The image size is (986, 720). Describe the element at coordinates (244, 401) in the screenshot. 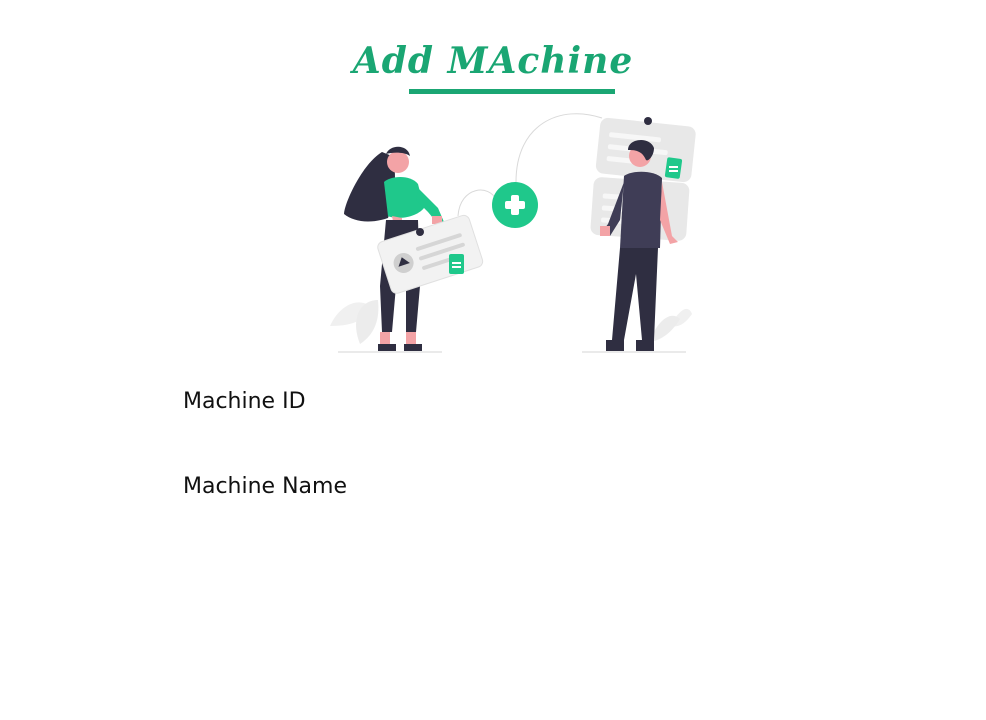

I see `machine-id-label: Machine ID` at that location.